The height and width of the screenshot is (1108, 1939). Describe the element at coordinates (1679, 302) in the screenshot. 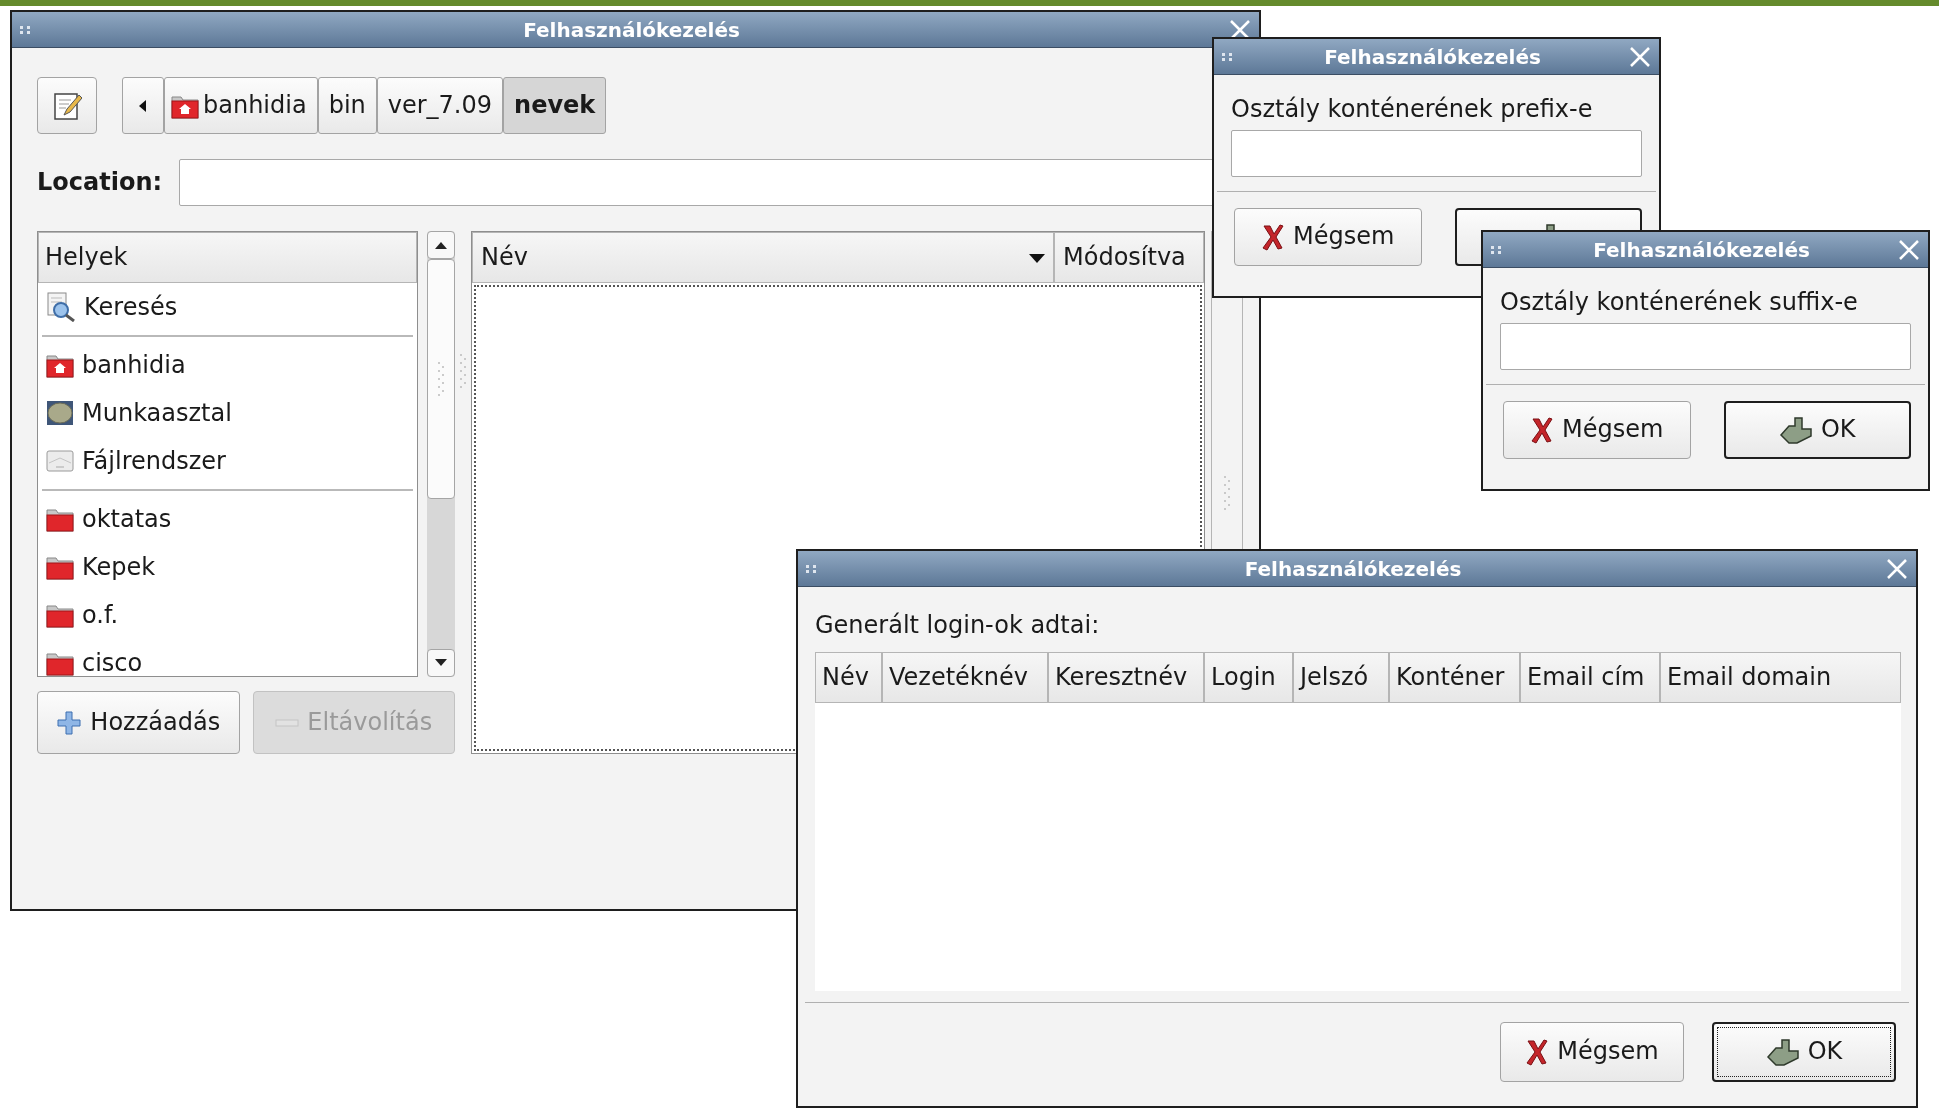

I see `prompt-label: Osztály konténerének suffix-e` at that location.